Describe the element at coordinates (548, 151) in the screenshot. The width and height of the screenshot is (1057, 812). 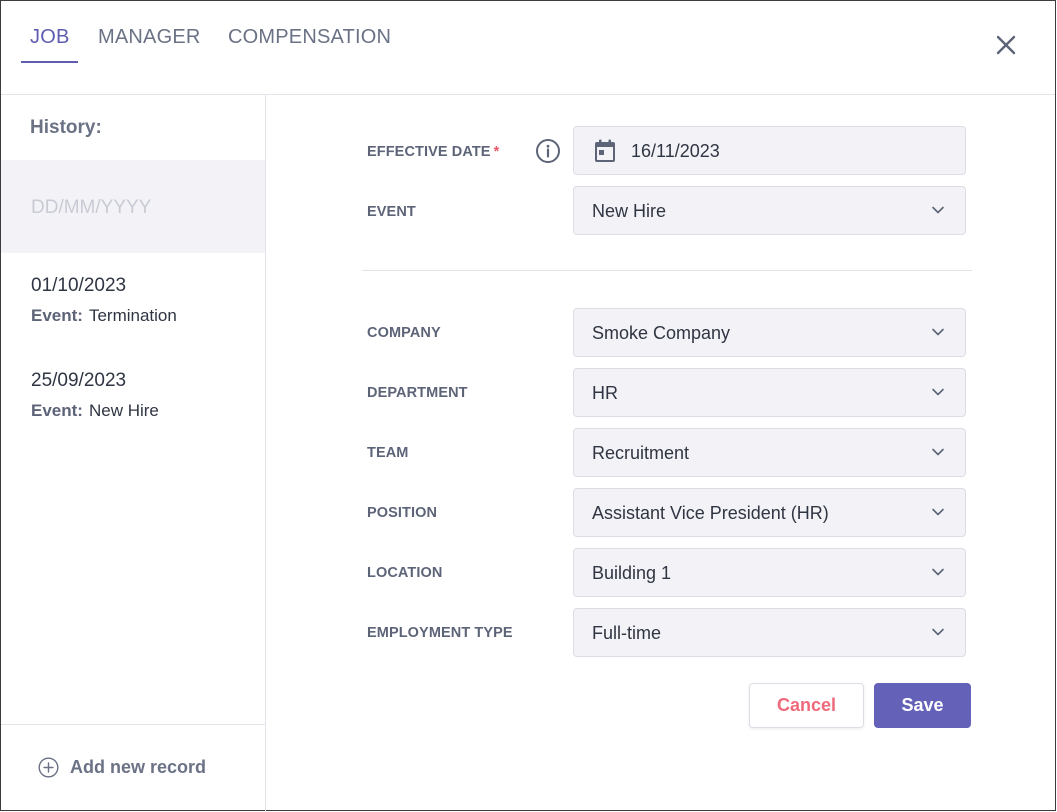
I see `info-icon` at that location.